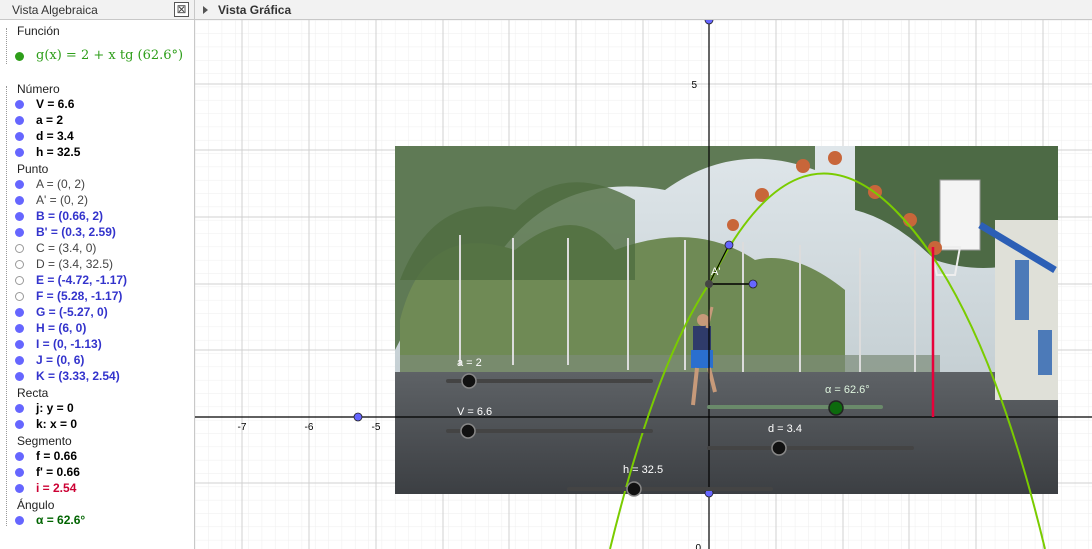  What do you see at coordinates (60, 520) in the screenshot?
I see `angle-alpha: α = 62.6°` at bounding box center [60, 520].